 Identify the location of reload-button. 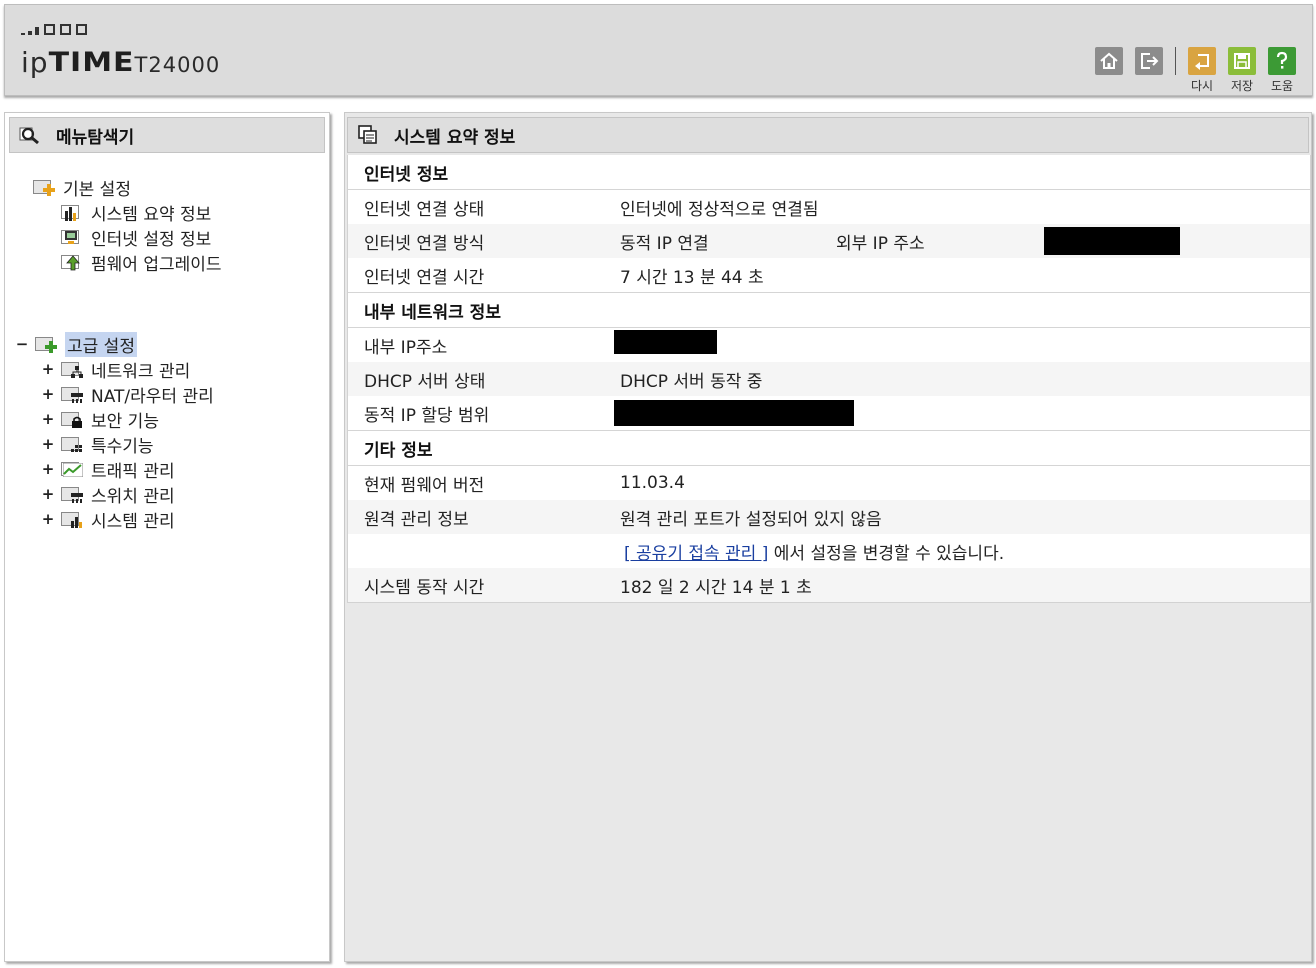
(1202, 61).